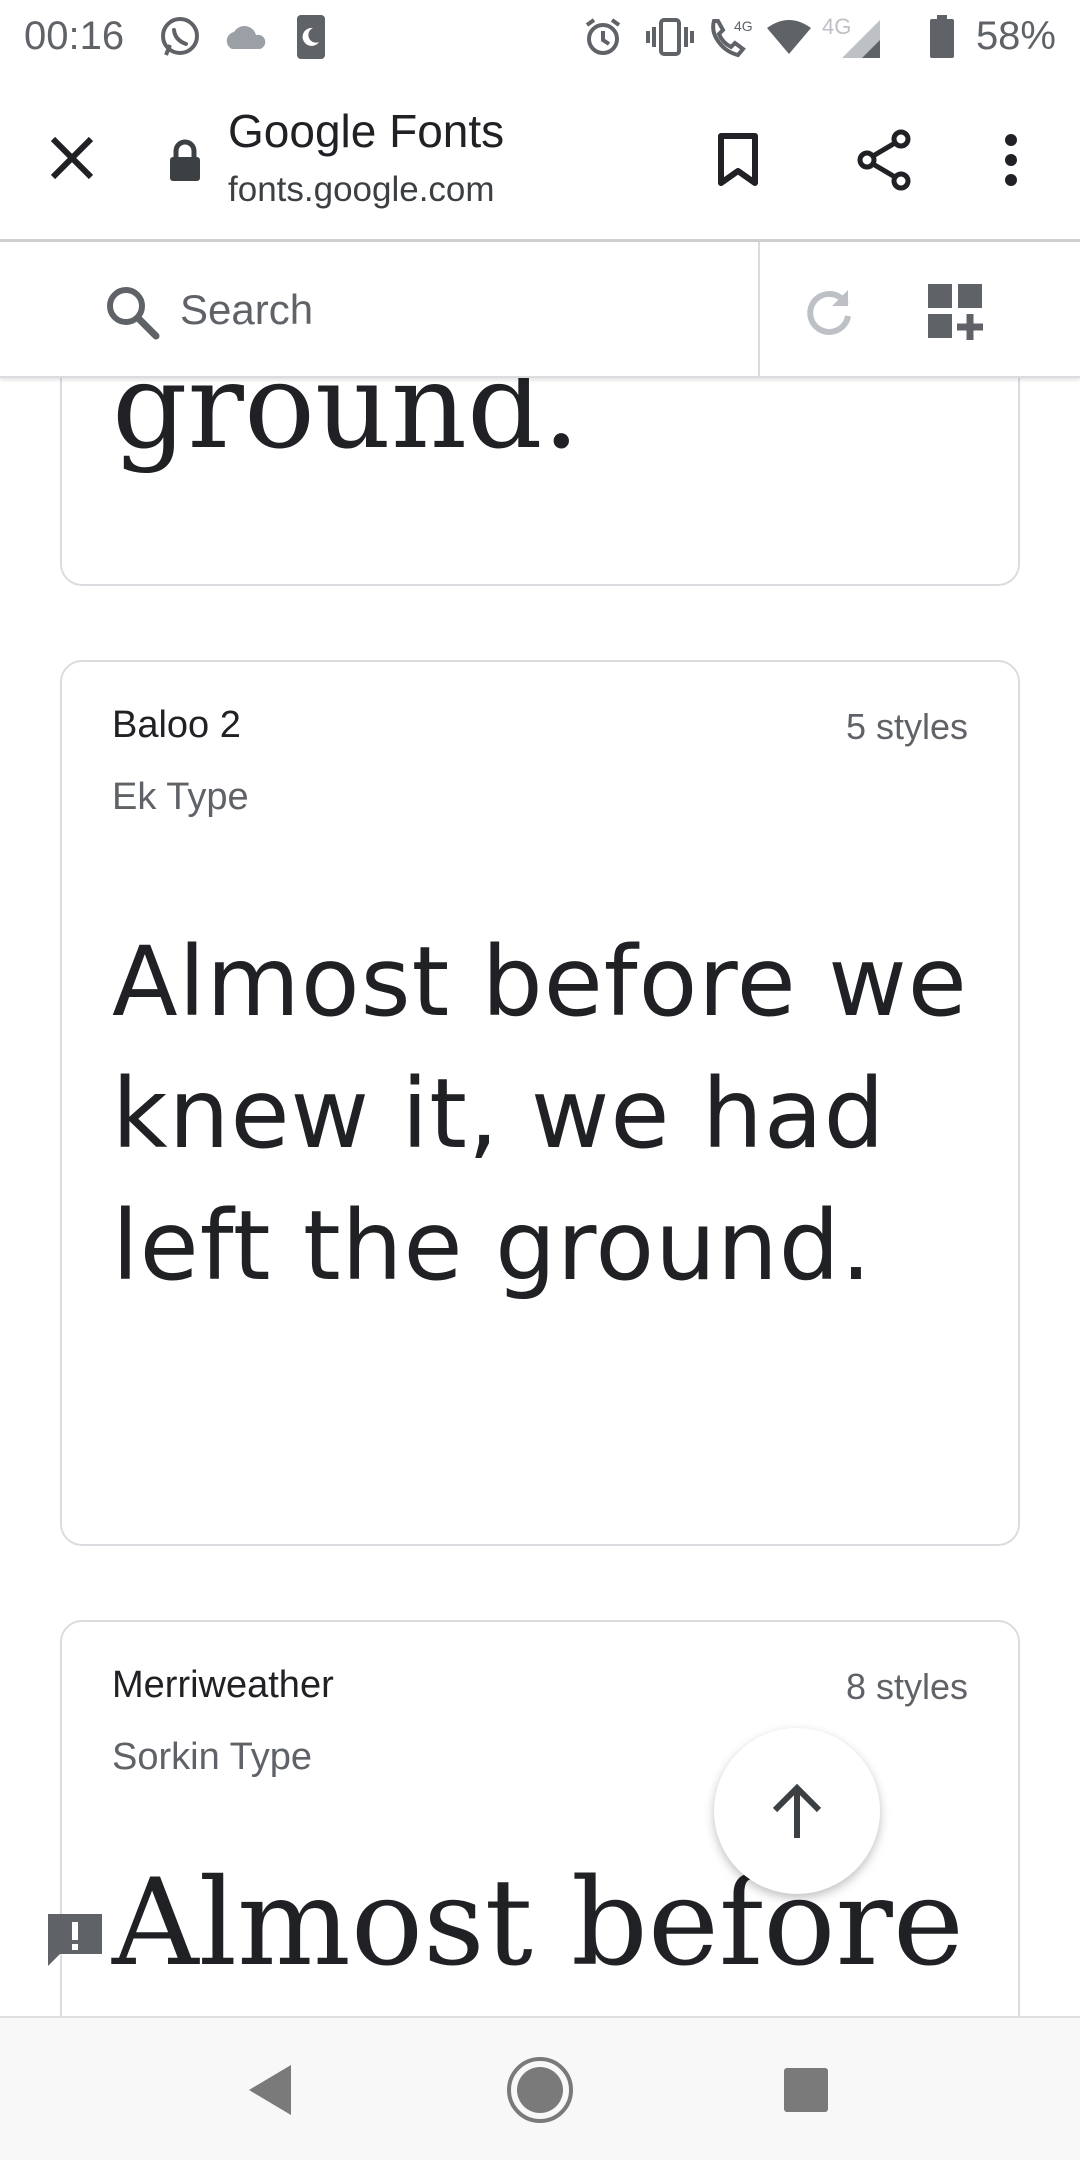  What do you see at coordinates (540, 310) in the screenshot?
I see `font-search-bar: Search` at bounding box center [540, 310].